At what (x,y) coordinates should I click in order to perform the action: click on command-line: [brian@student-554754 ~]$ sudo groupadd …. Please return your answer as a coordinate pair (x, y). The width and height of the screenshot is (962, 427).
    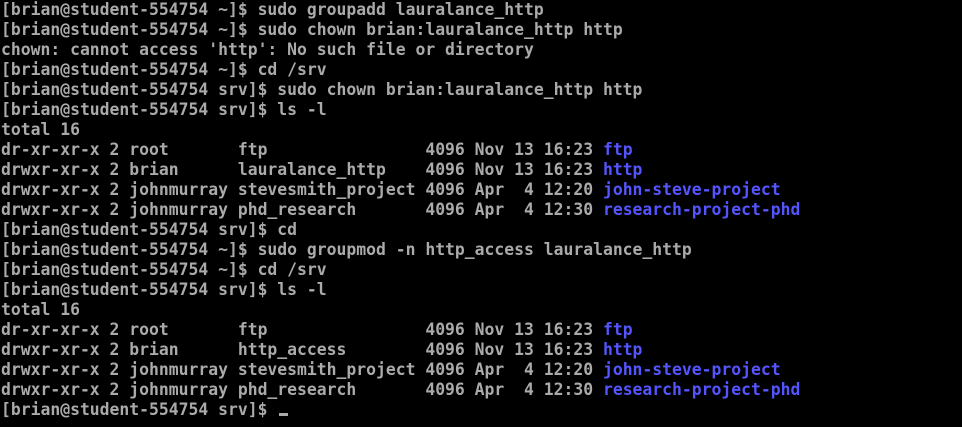
    Looking at the image, I should click on (272, 9).